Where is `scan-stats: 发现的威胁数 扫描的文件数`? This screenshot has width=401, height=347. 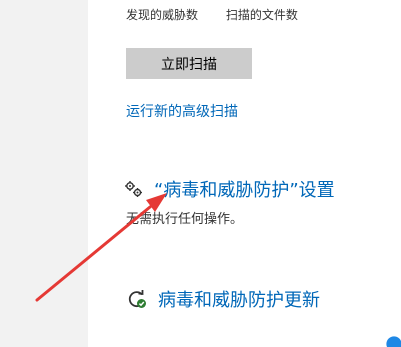
scan-stats: 发现的威胁数 扫描的文件数 is located at coordinates (224, 14).